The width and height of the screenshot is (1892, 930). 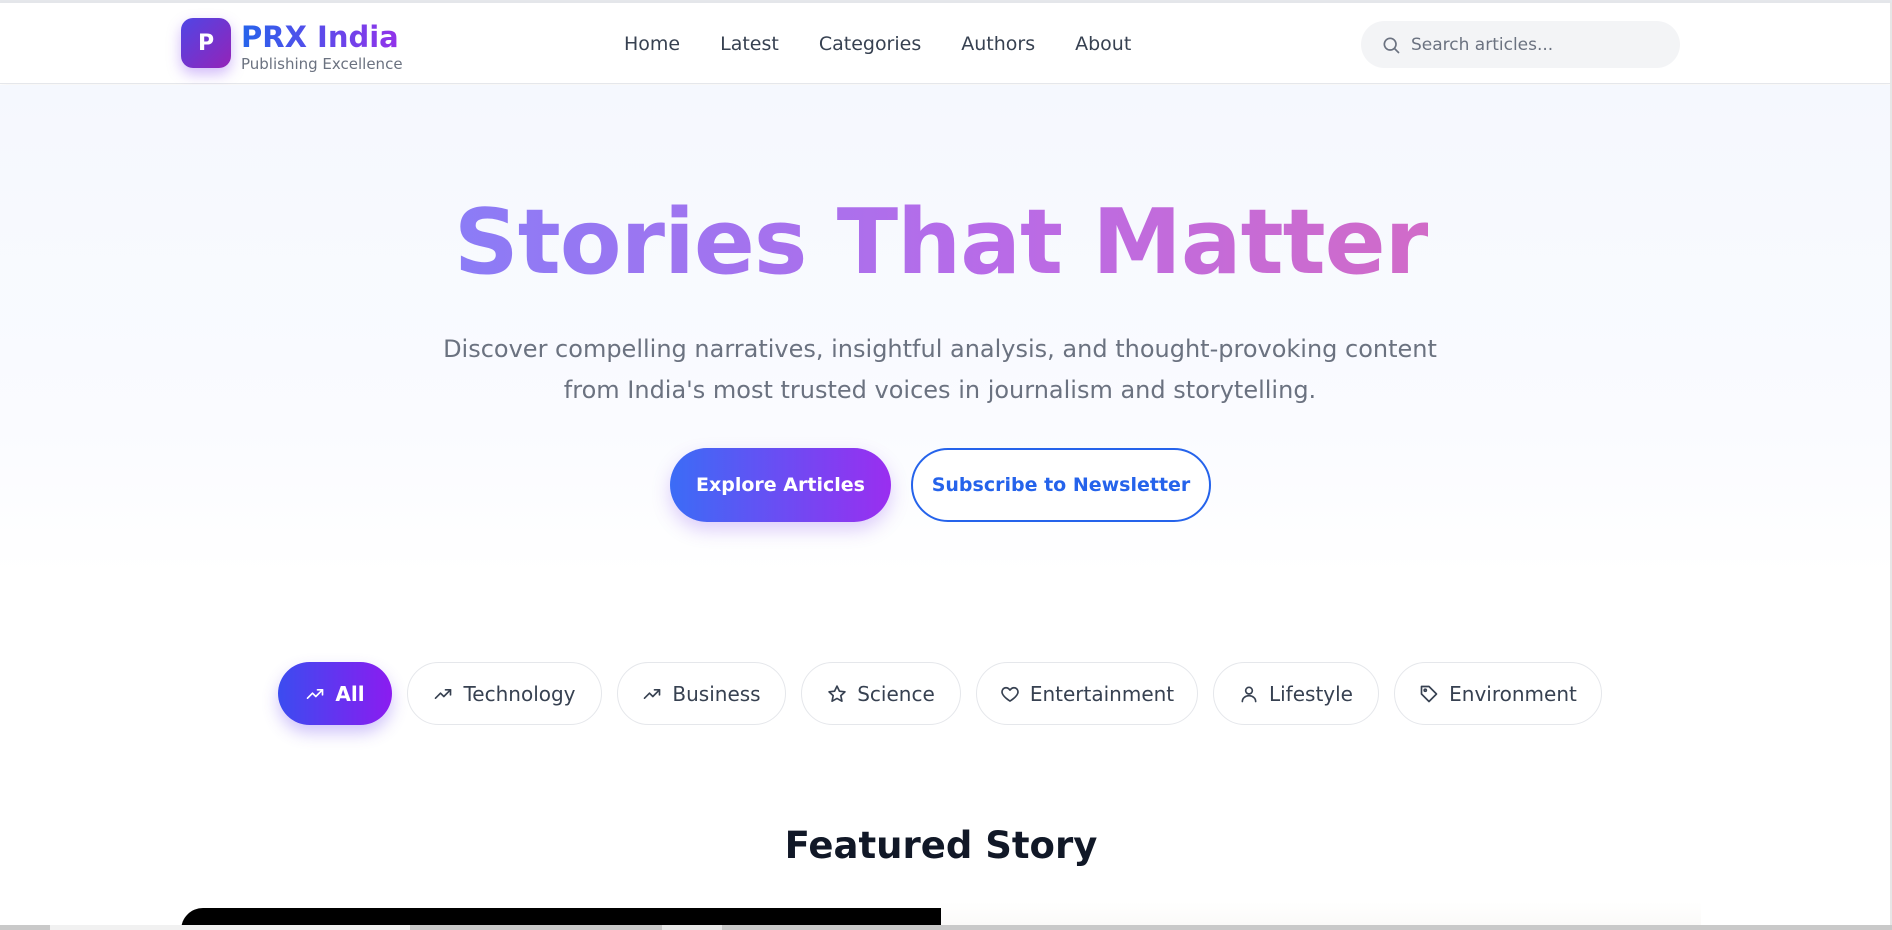 I want to click on tag-icon, so click(x=1429, y=693).